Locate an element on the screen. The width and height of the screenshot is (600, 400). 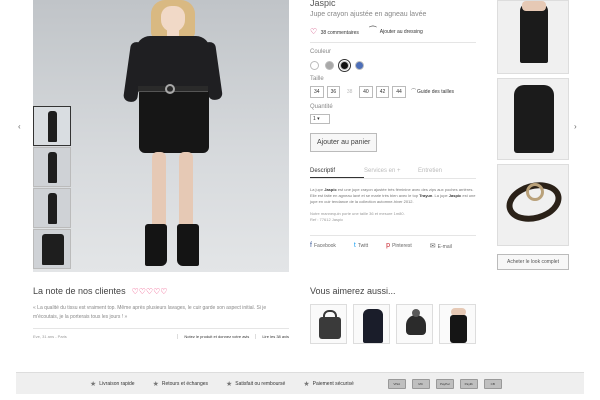
footer-item-payment: ★ Paiement sécurisé is located at coordinates (328, 384).